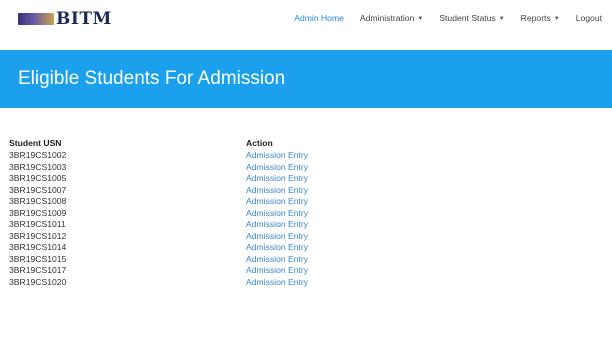 The height and width of the screenshot is (347, 612). I want to click on table-row: 3BR19CS1002 Admission Entry, so click(304, 156).